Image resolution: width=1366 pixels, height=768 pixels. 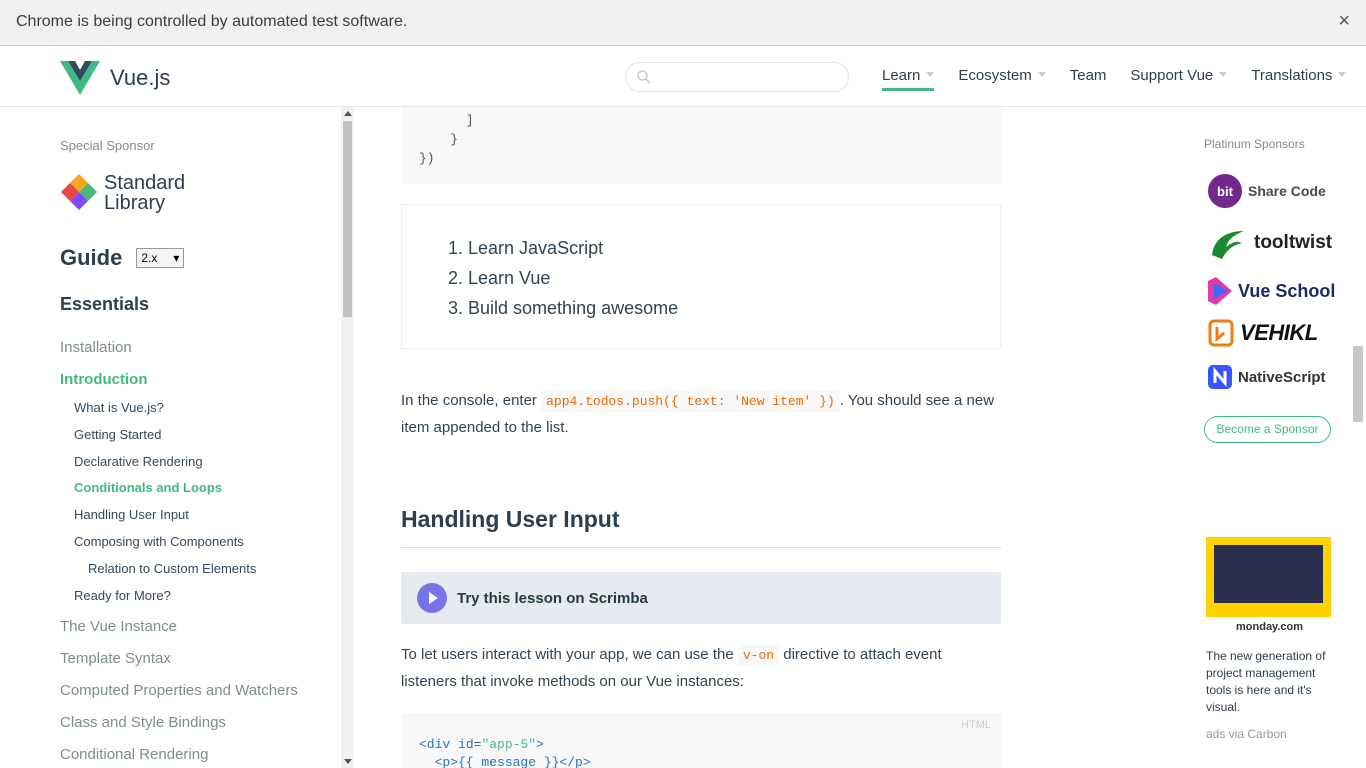 I want to click on code-line: }, so click(x=439, y=139).